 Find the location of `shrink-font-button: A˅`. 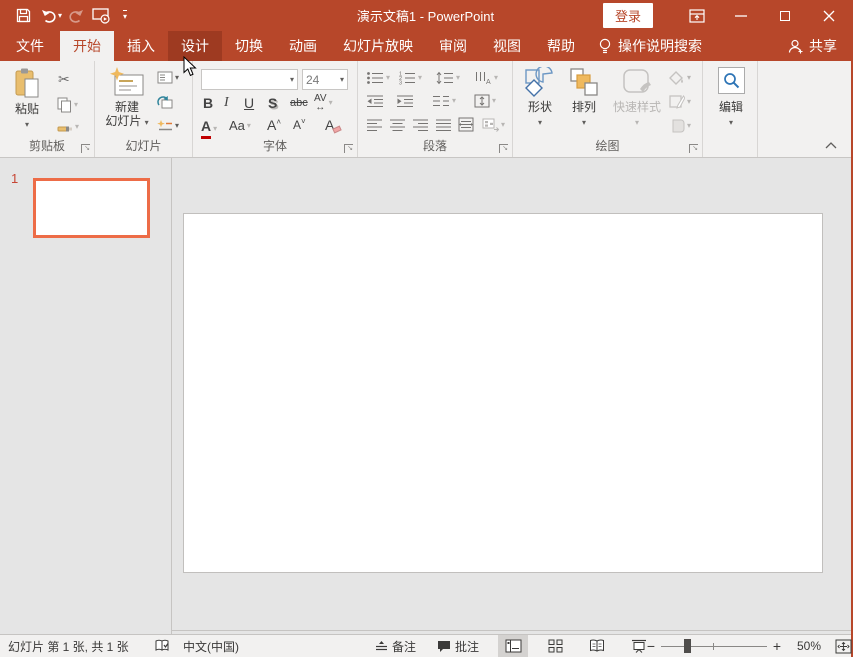

shrink-font-button: A˅ is located at coordinates (299, 124).